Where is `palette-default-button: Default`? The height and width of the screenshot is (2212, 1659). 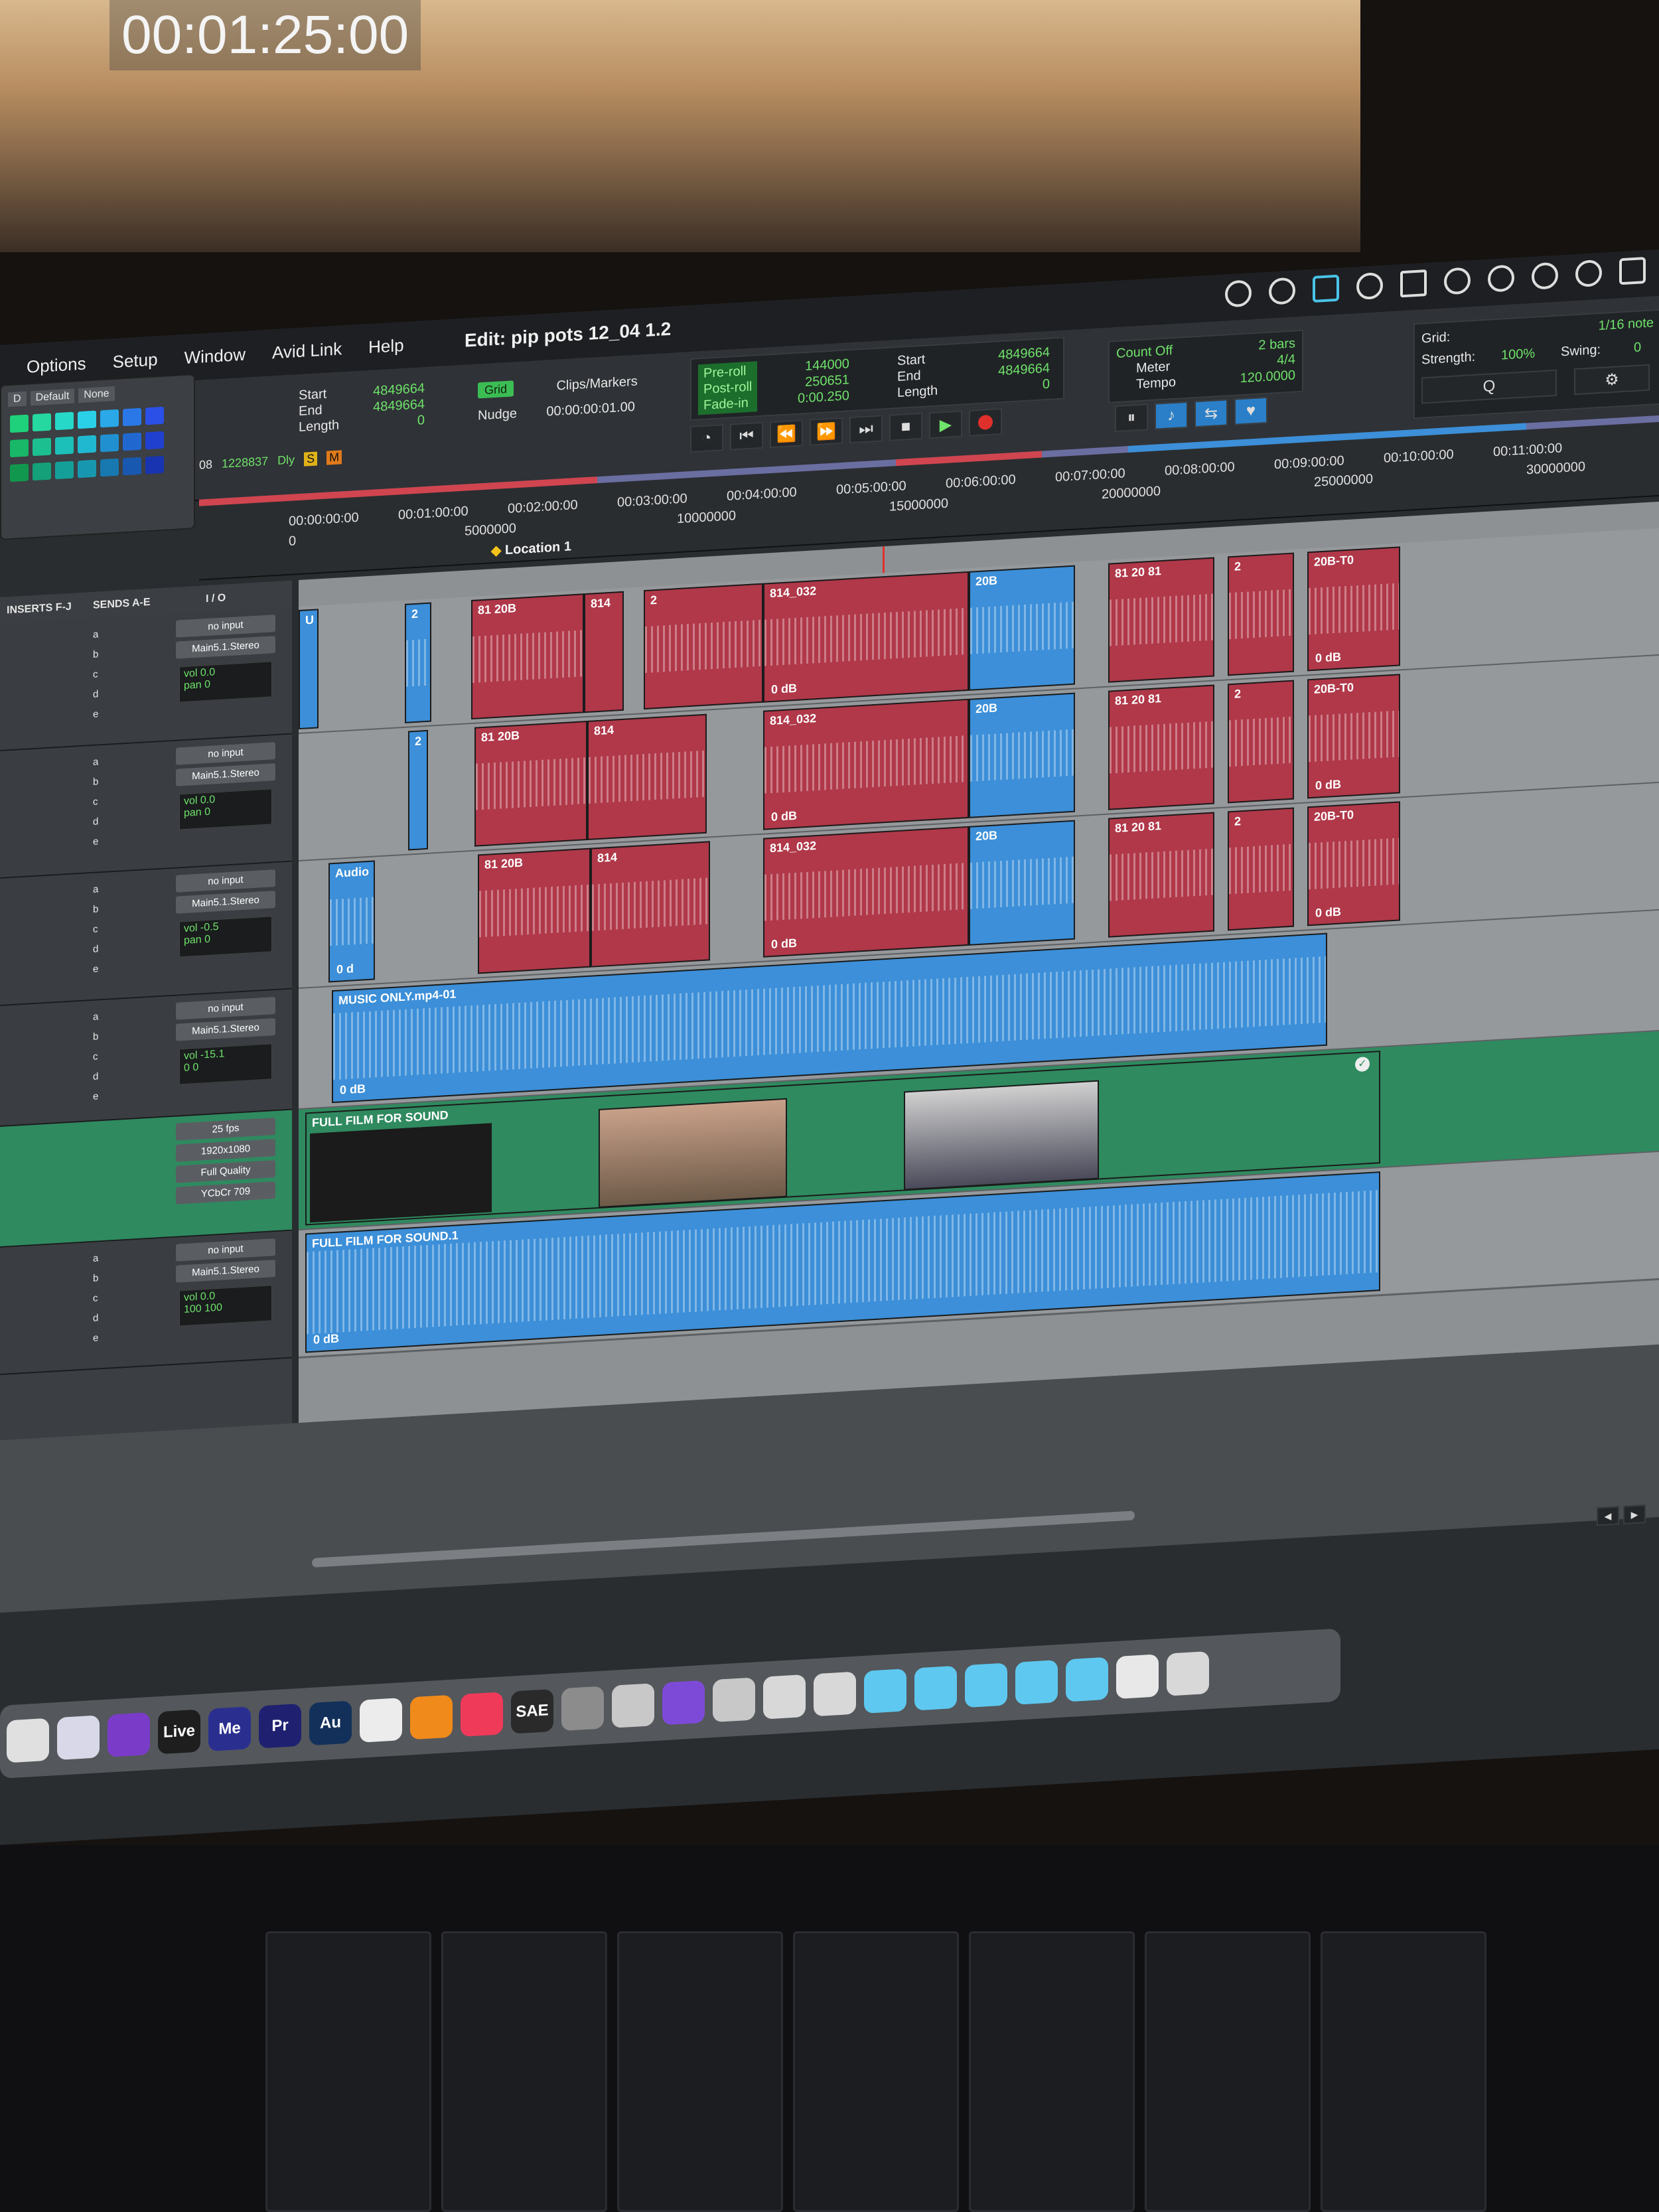
palette-default-button: Default is located at coordinates (52, 397).